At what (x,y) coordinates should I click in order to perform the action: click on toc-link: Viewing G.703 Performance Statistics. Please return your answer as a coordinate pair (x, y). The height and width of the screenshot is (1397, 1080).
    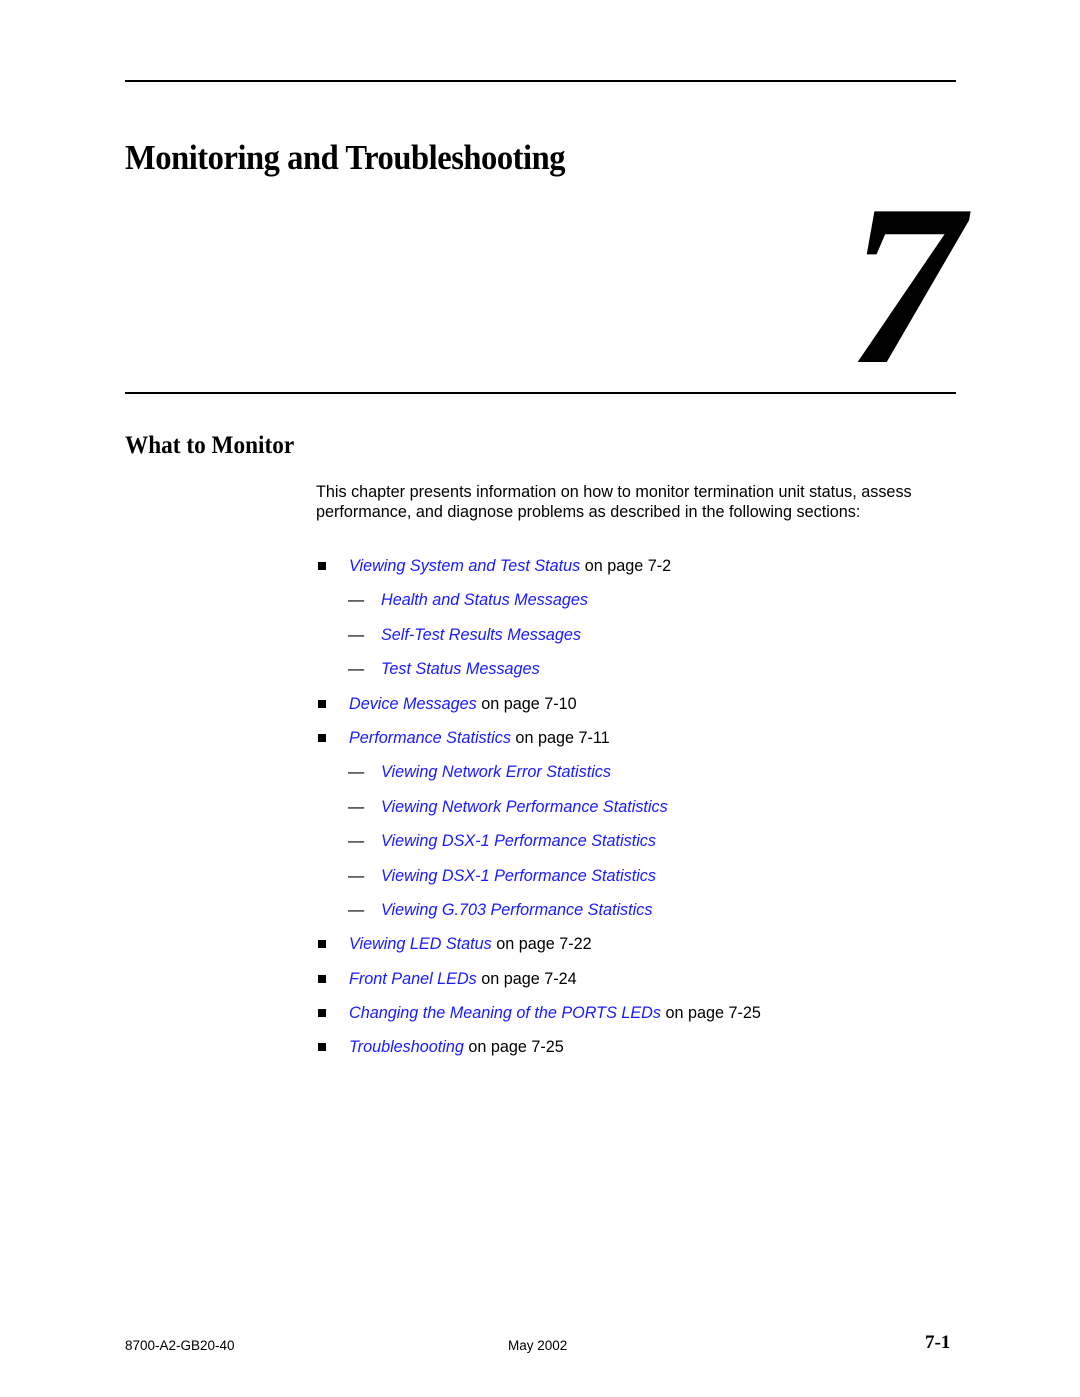
    Looking at the image, I should click on (516, 910).